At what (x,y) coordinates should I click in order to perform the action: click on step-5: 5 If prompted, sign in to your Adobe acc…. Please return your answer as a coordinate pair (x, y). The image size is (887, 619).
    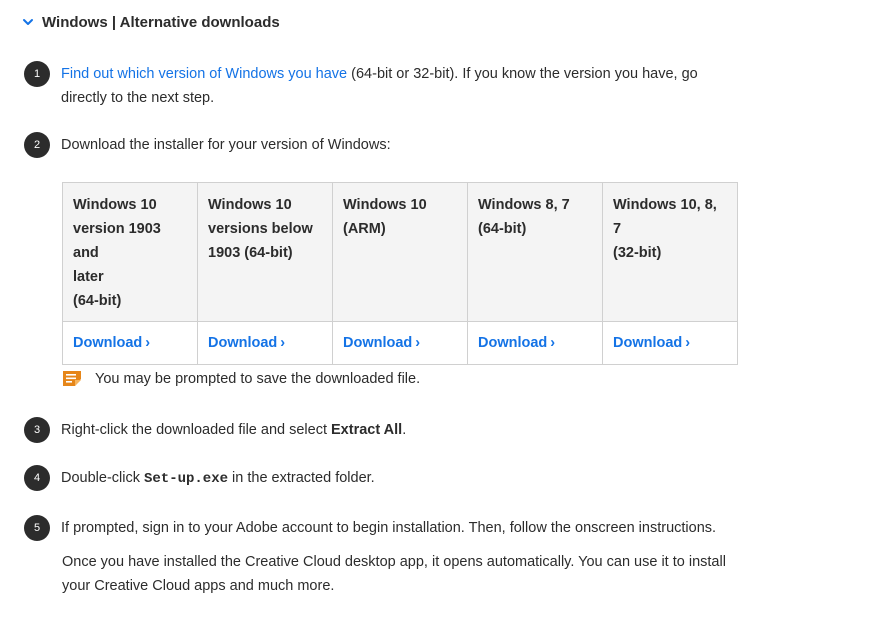
    Looking at the image, I should click on (402, 528).